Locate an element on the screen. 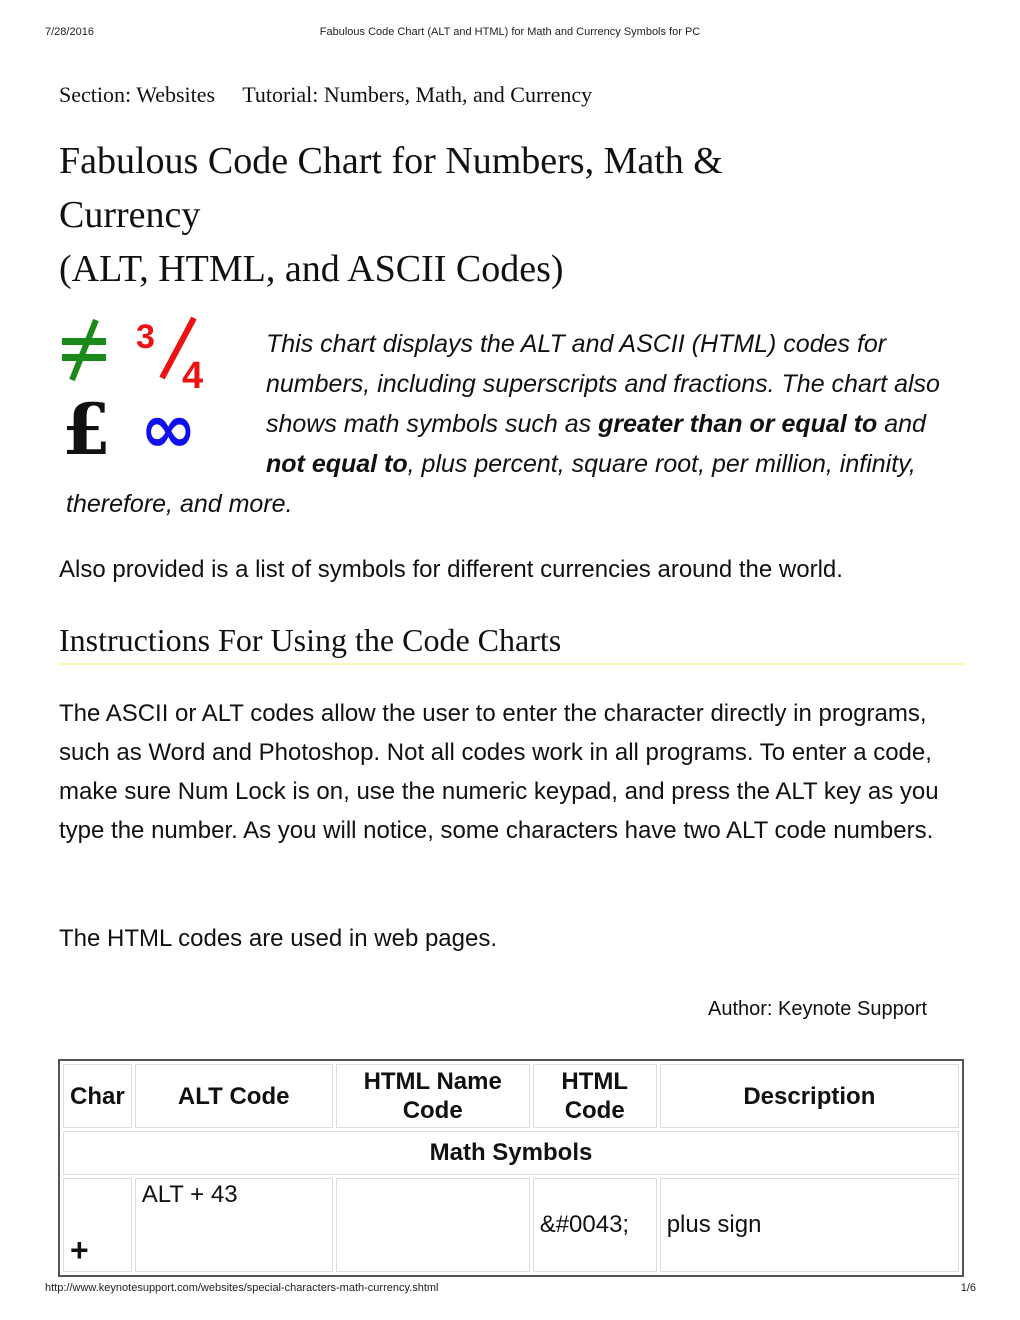  breadcrumb-section-link: Section: Websites is located at coordinates (137, 94).